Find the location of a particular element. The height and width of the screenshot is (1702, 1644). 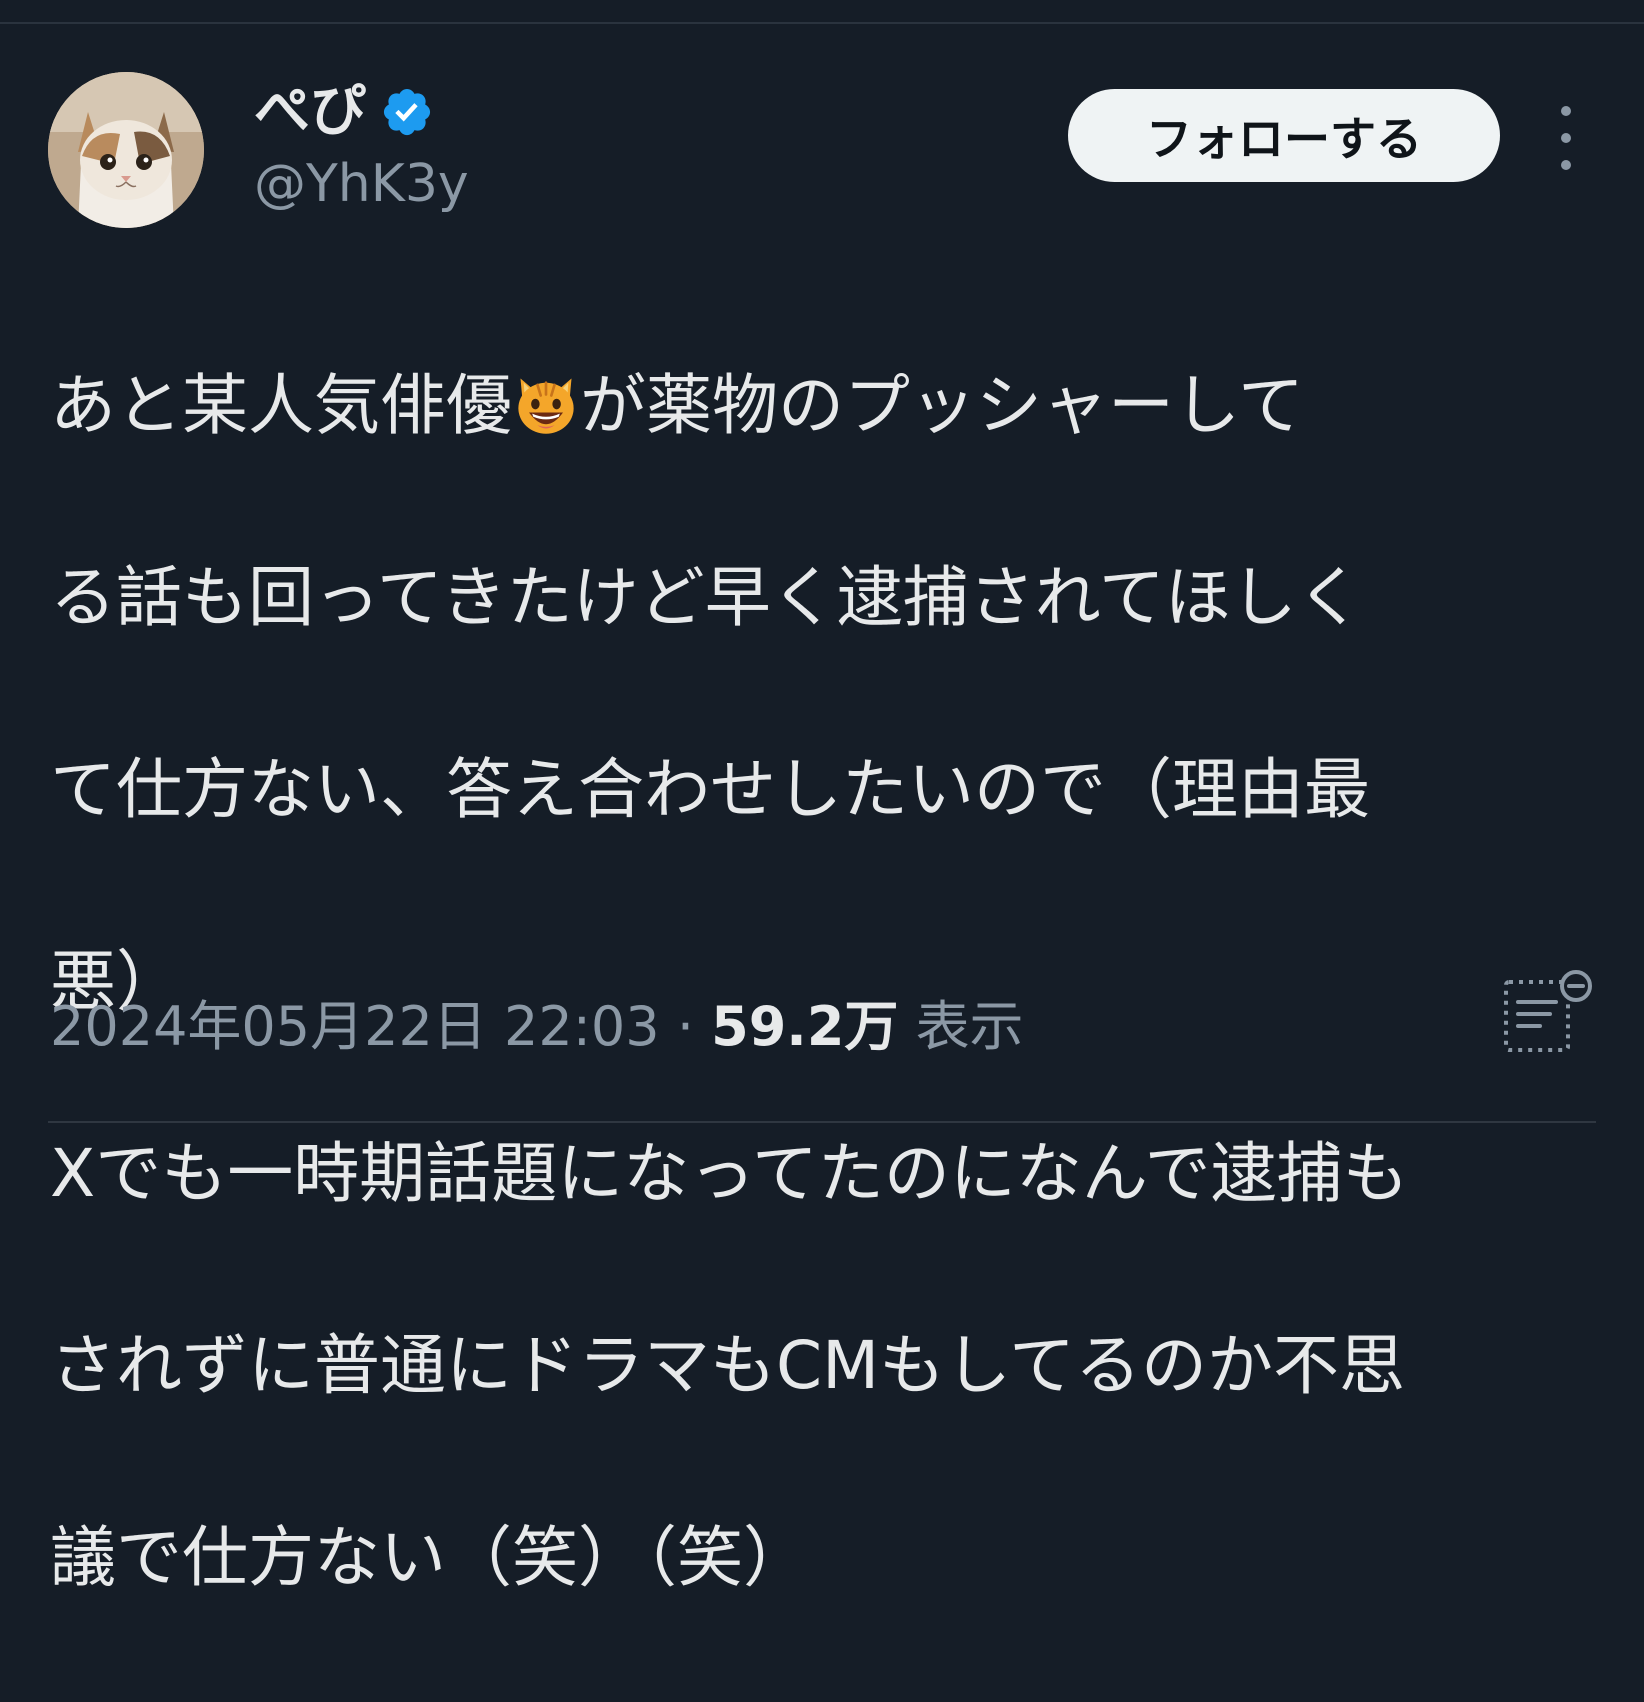

tweet-line: る話も回ってきたけど早く逮捕されてほしく is located at coordinates (706, 597).